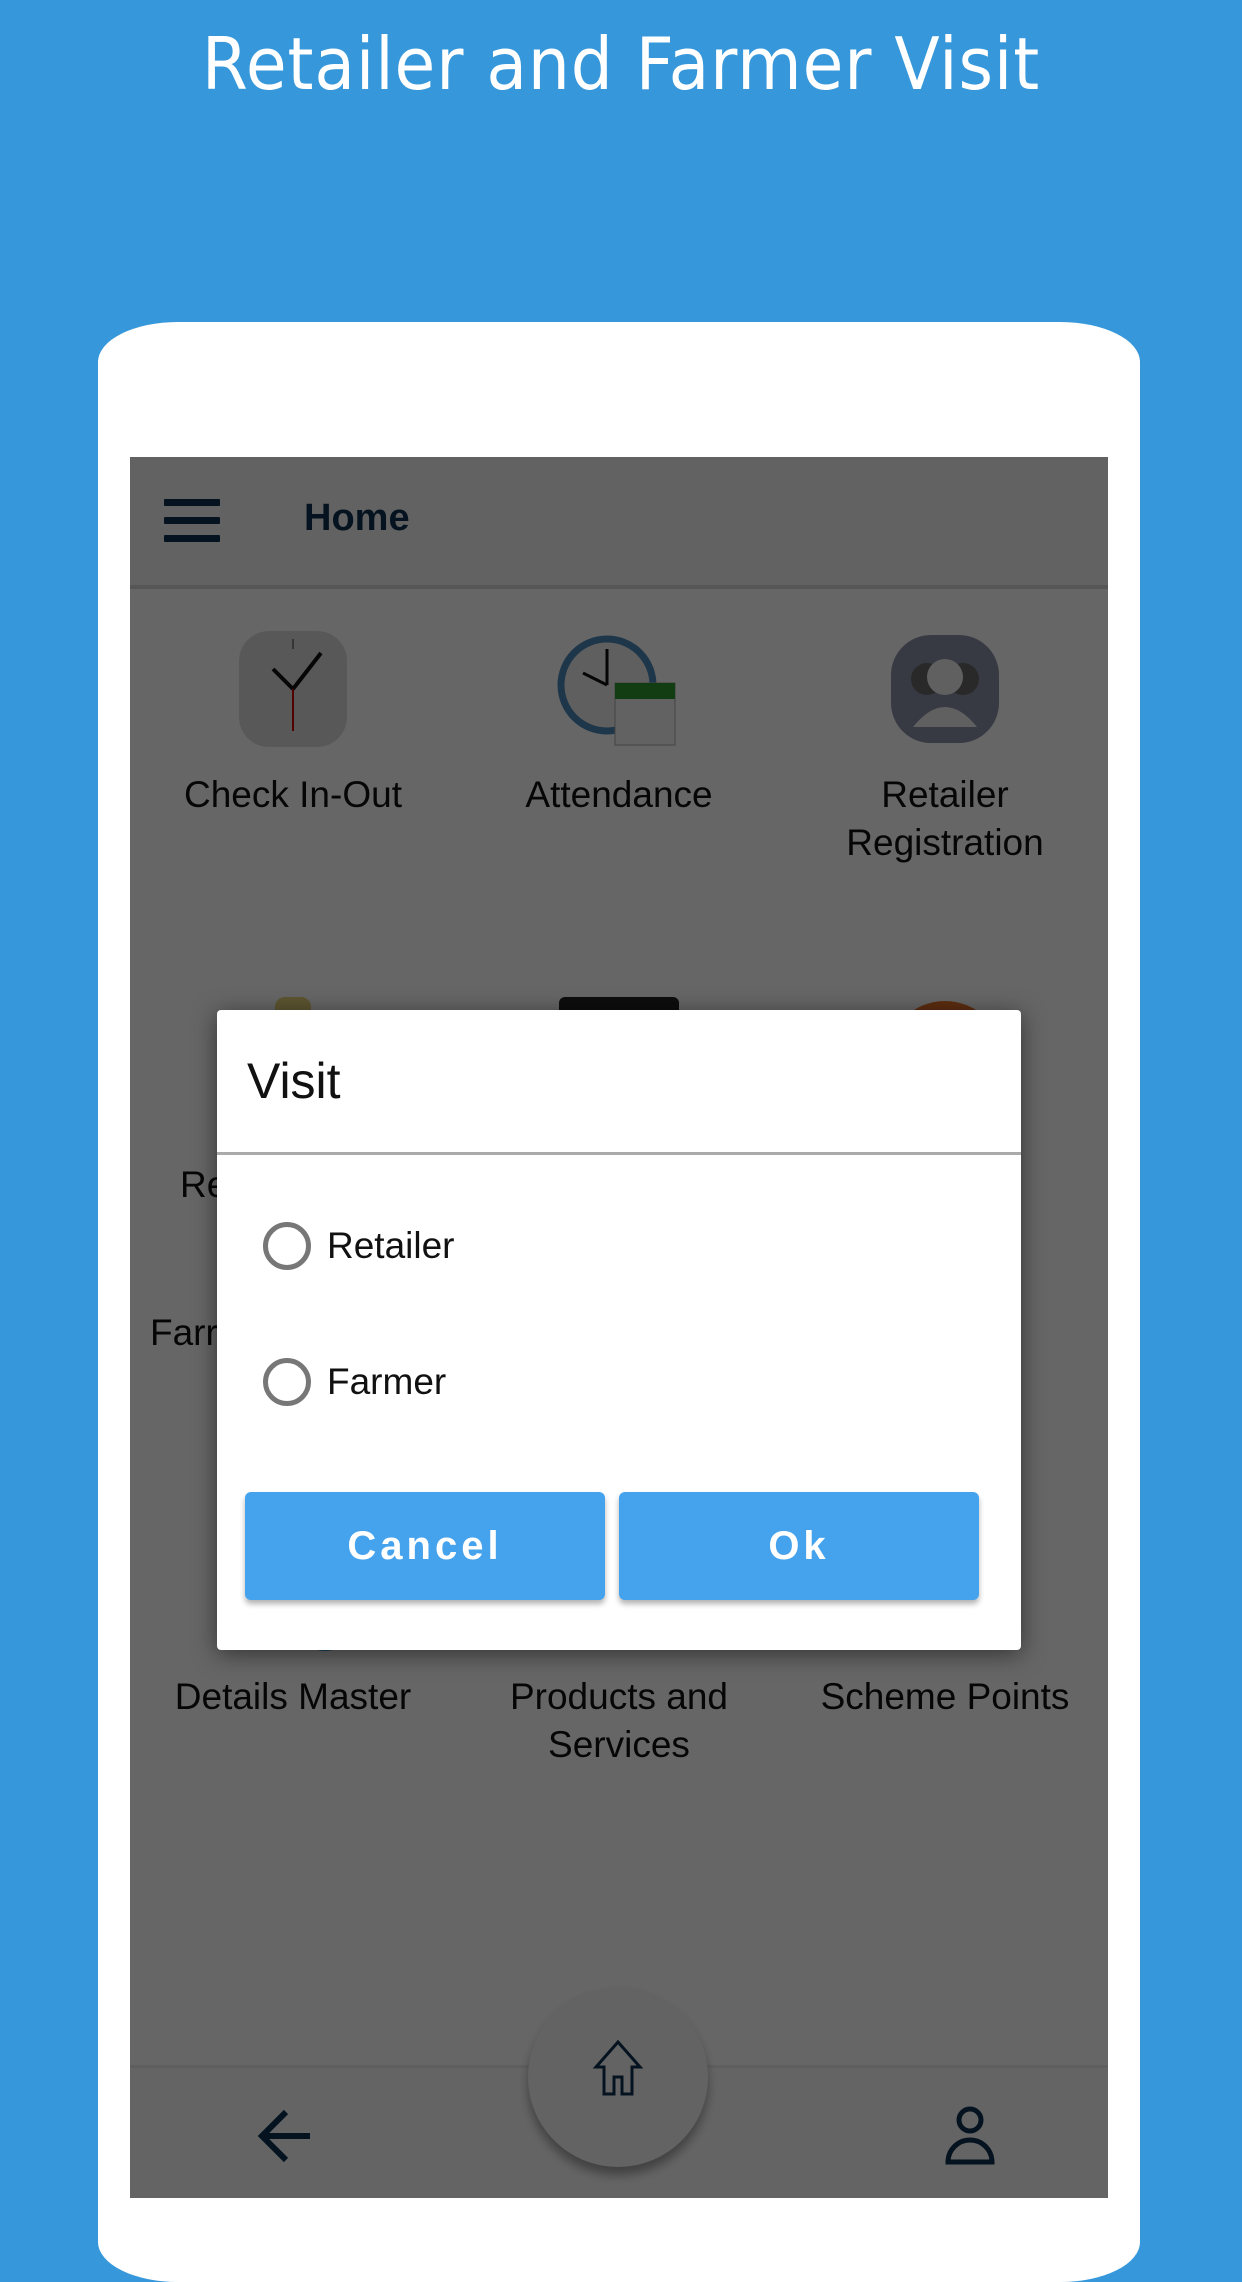  Describe the element at coordinates (425, 1546) in the screenshot. I see `cancel-button: Cancel` at that location.